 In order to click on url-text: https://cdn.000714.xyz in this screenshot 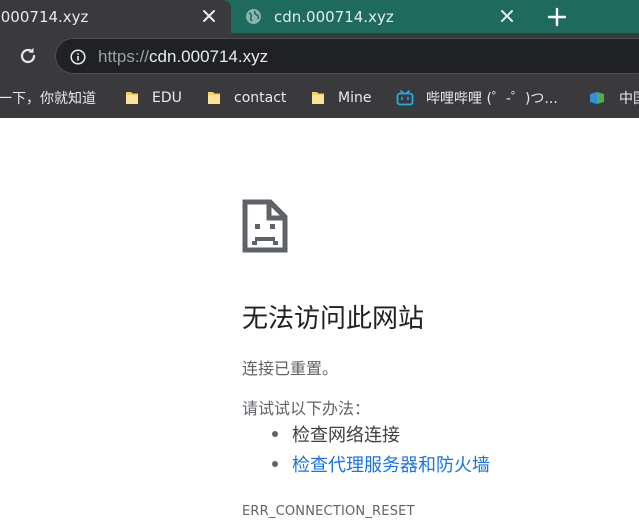, I will do `click(183, 57)`.